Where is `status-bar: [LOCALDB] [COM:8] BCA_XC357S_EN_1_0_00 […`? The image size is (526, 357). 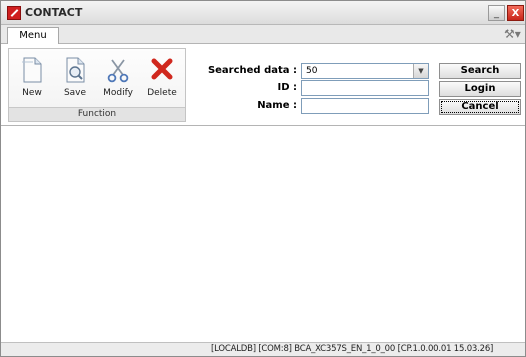 status-bar: [LOCALDB] [COM:8] BCA_XC357S_EN_1_0_00 [… is located at coordinates (263, 349).